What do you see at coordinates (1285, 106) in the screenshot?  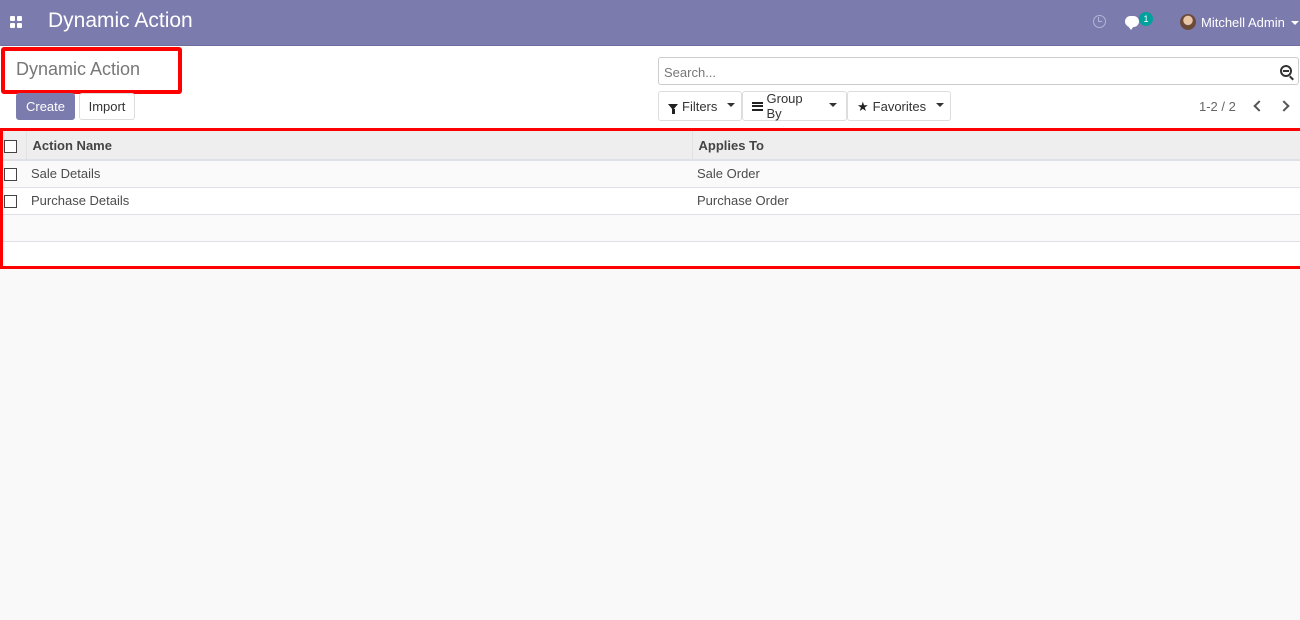 I see `pager-next-icon` at bounding box center [1285, 106].